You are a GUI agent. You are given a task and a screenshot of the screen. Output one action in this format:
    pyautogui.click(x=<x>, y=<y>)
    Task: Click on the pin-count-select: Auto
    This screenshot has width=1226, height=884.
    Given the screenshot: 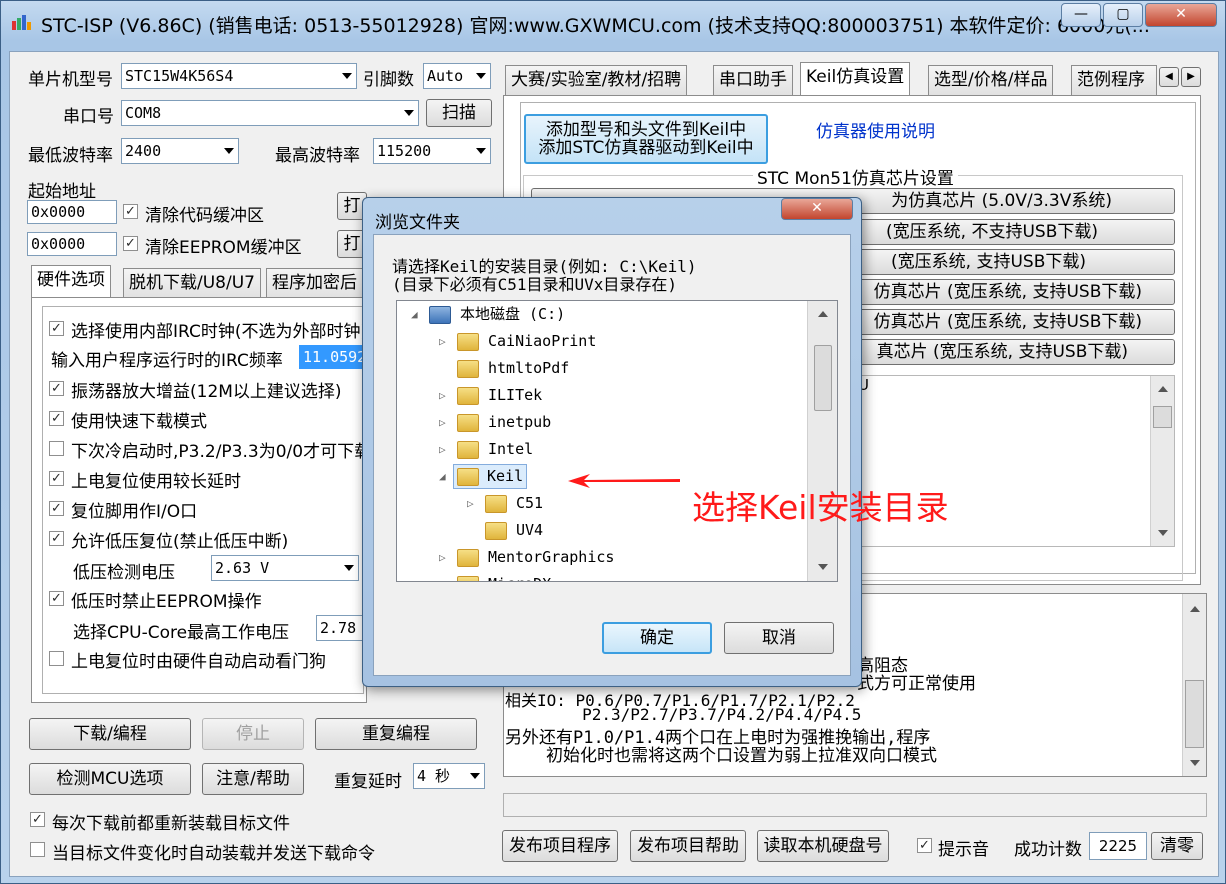 What is the action you would take?
    pyautogui.click(x=457, y=76)
    